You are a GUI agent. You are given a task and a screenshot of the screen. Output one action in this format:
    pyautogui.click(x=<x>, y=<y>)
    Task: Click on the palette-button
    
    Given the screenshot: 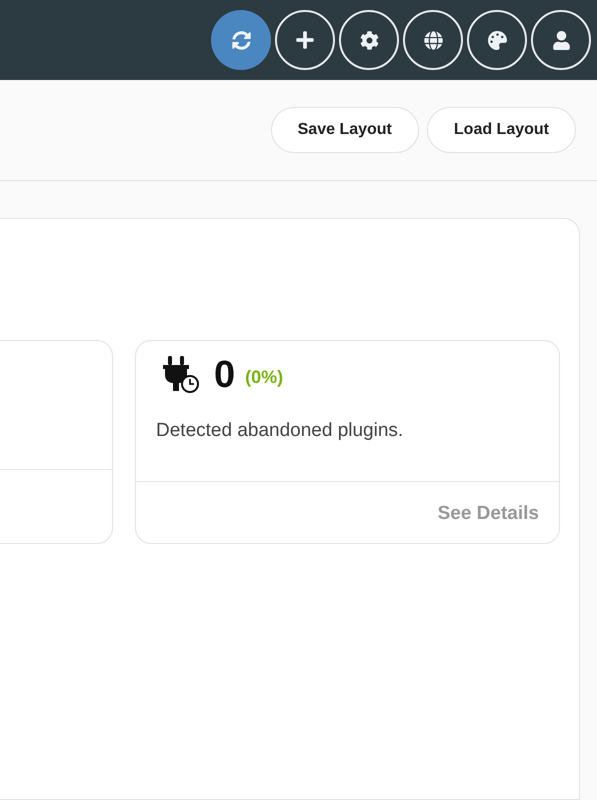 What is the action you would take?
    pyautogui.click(x=497, y=40)
    